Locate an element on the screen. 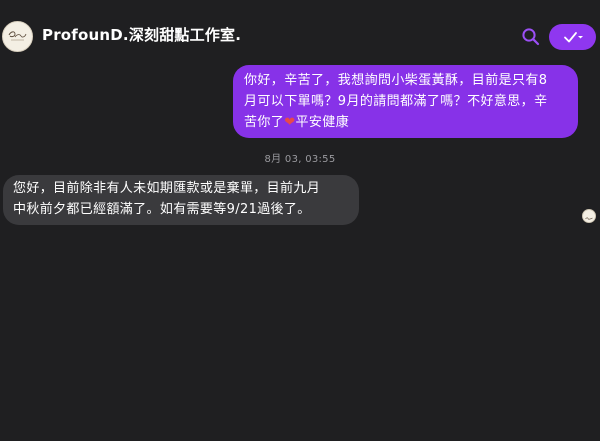 The image size is (600, 441). search-icon is located at coordinates (531, 37).